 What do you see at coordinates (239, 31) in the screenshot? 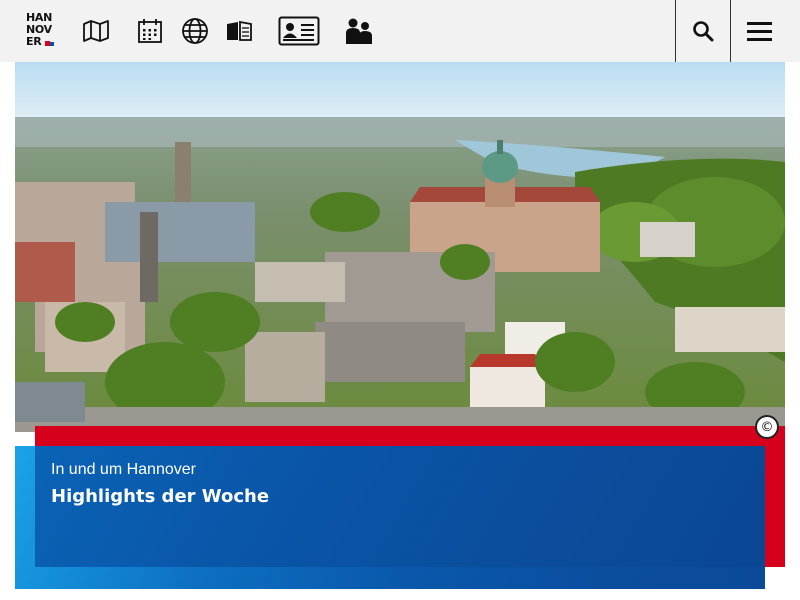
I see `book-icon` at bounding box center [239, 31].